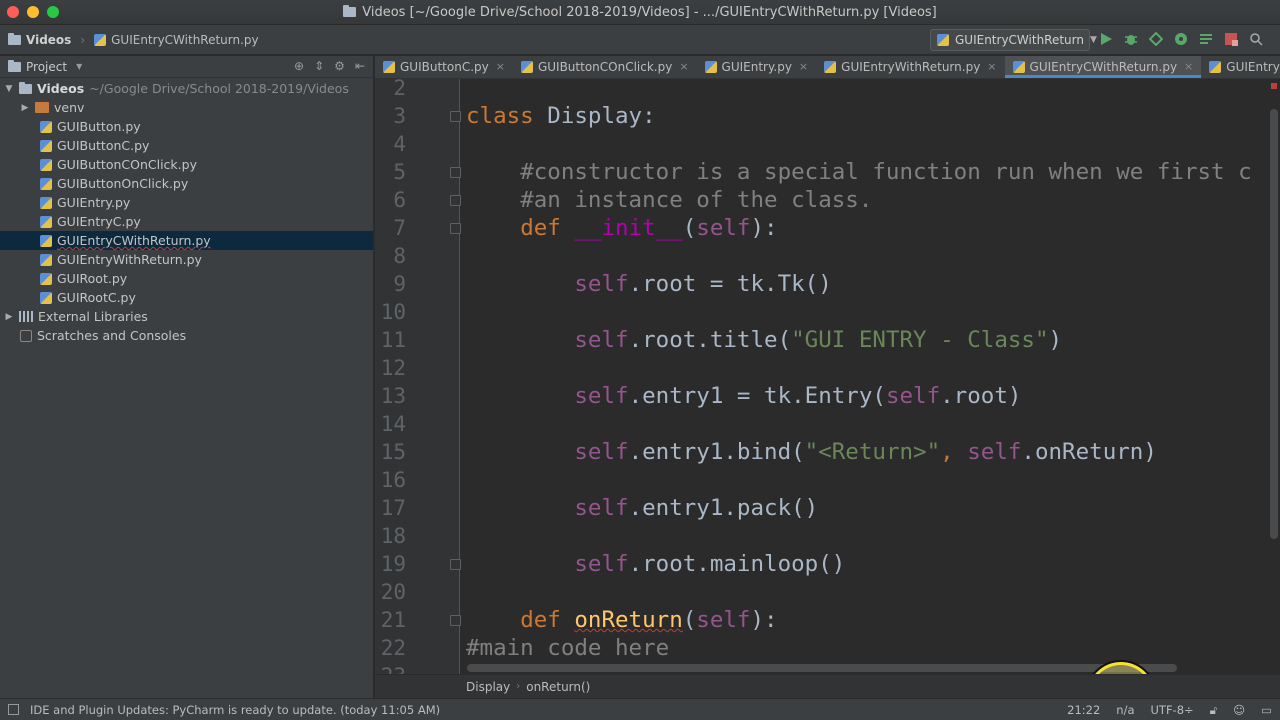 The image size is (1280, 720). I want to click on library-icon, so click(26, 316).